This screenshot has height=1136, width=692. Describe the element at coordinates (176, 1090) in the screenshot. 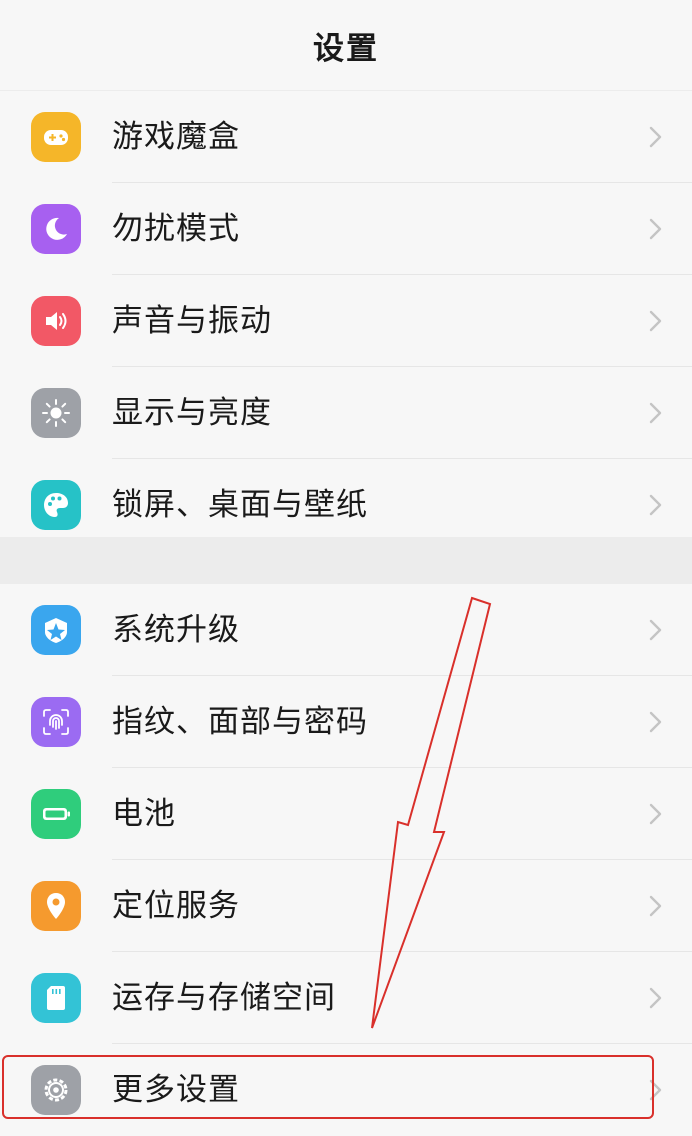

I see `settings-item-label: 更多设置` at that location.